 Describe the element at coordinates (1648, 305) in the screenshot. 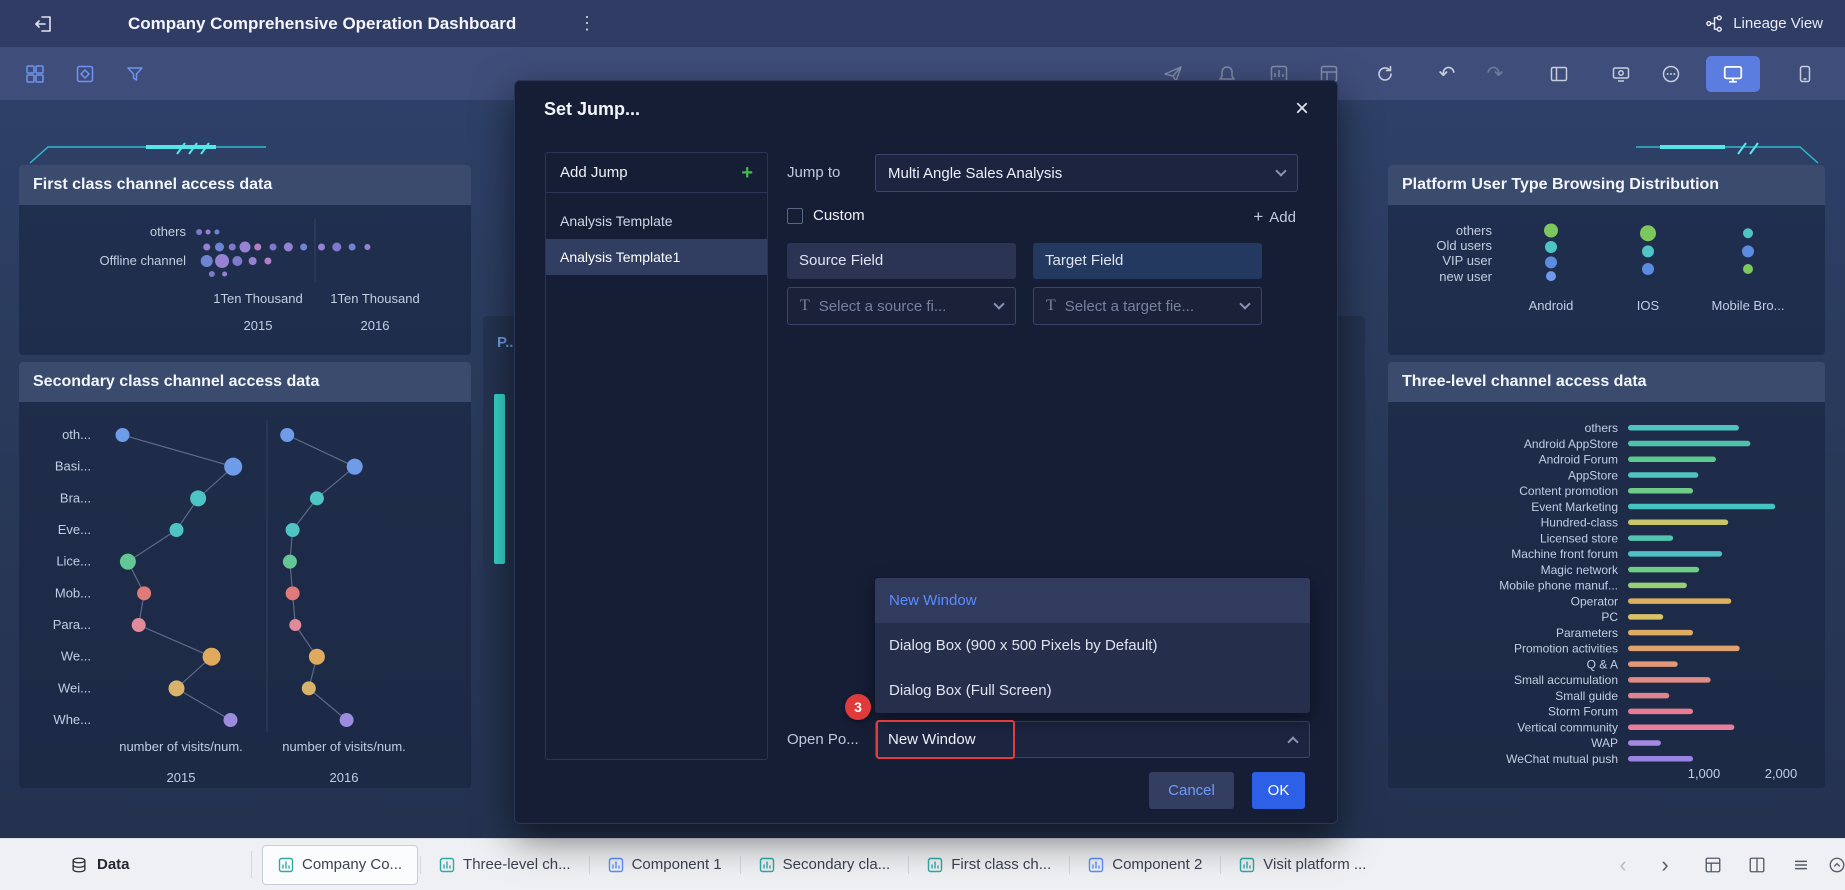

I see `svg-text: IOS` at that location.